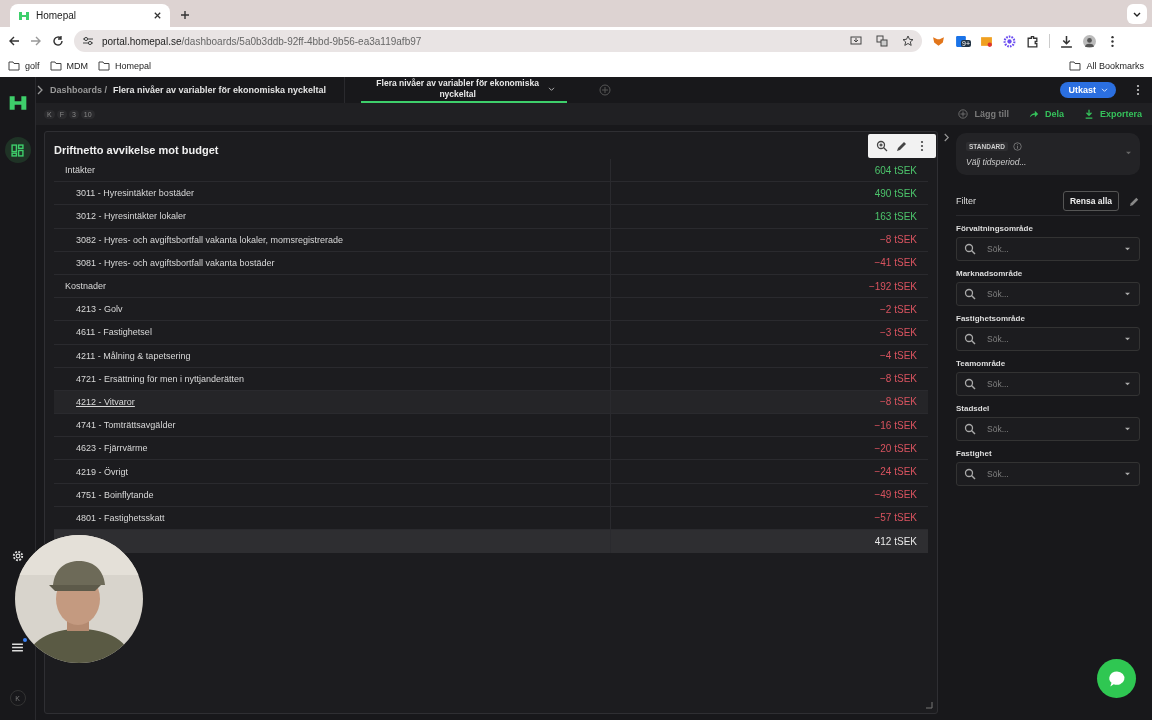 The width and height of the screenshot is (1152, 720). What do you see at coordinates (126, 425) in the screenshot?
I see `row-label: 4741 - Tomträttsavgälder` at bounding box center [126, 425].